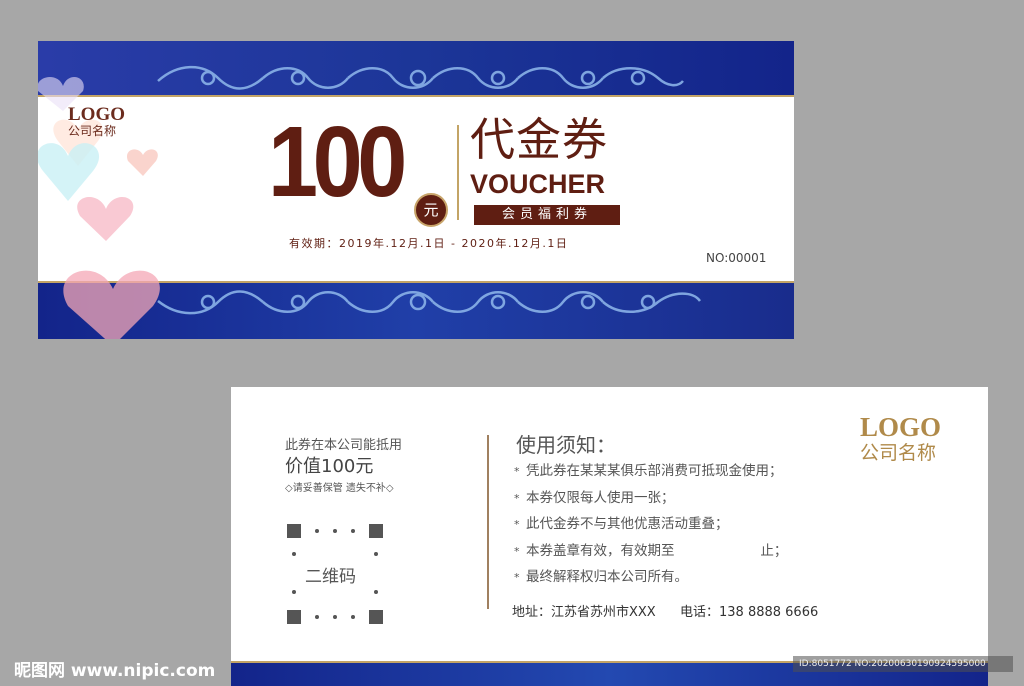 The width and height of the screenshot is (1024, 686). What do you see at coordinates (566, 445) in the screenshot?
I see `usage-title: 使用须知：` at bounding box center [566, 445].